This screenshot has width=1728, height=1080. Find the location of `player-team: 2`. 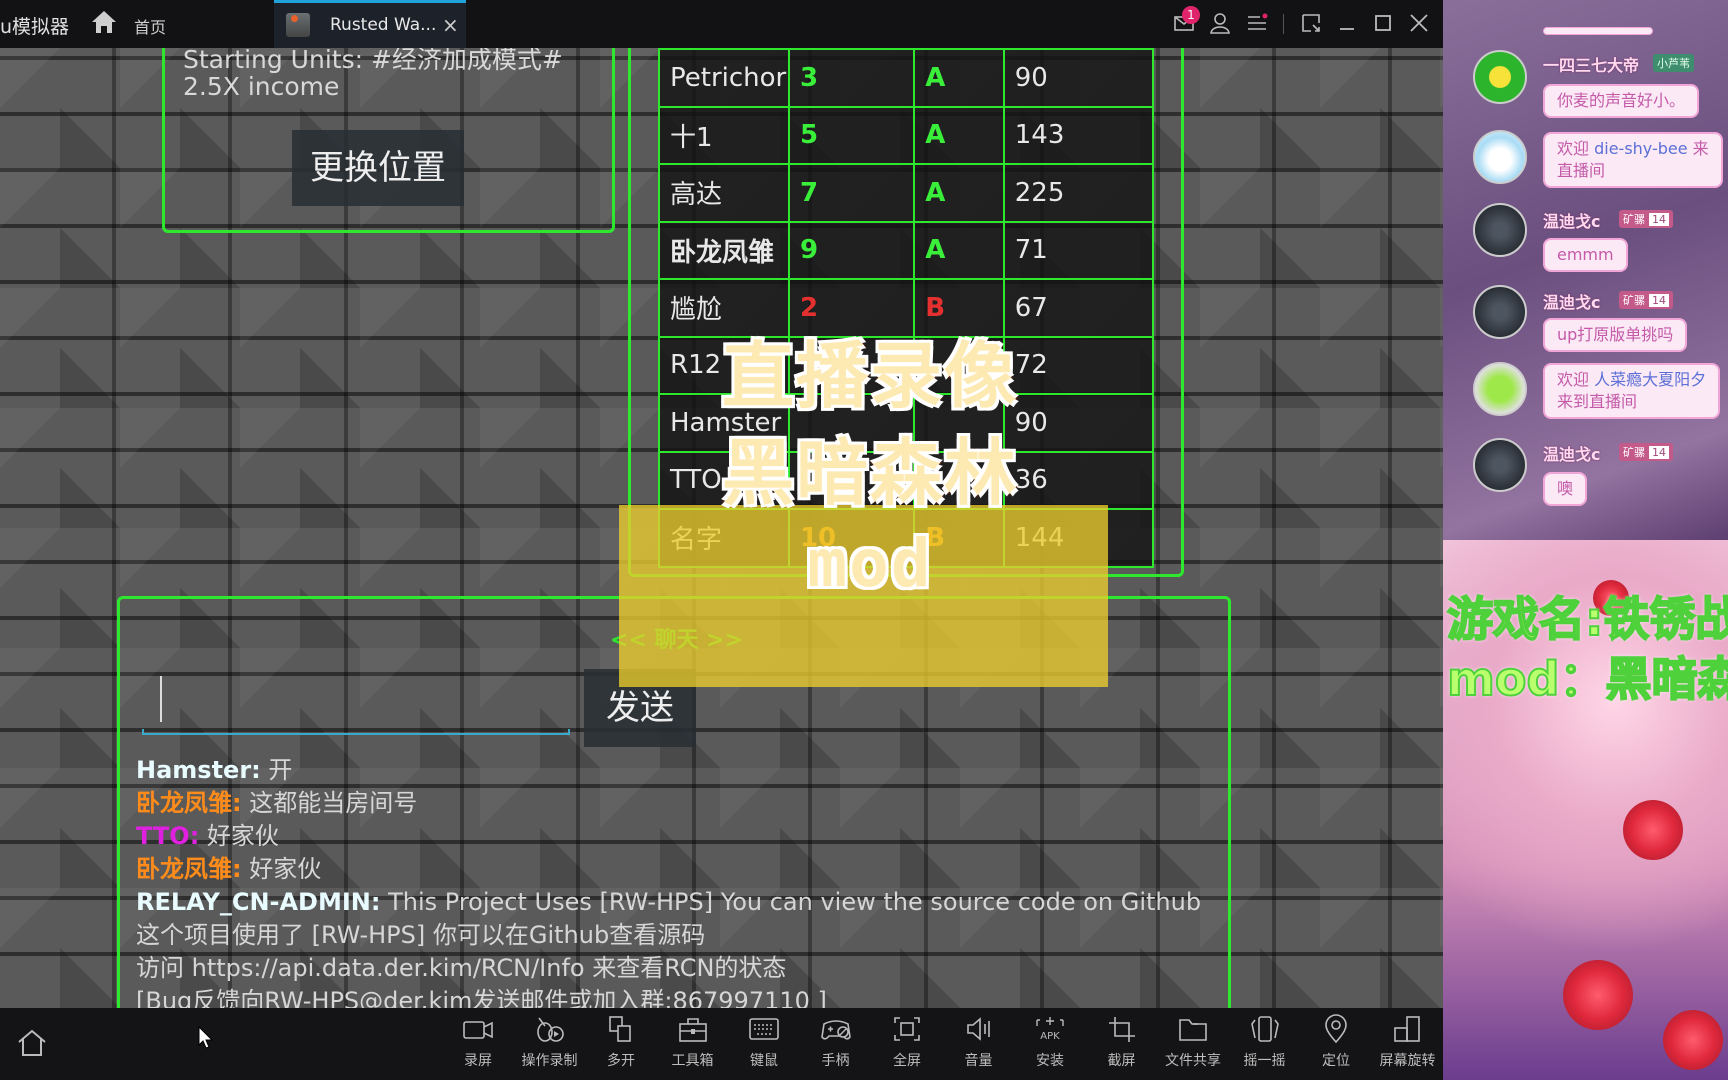

player-team: 2 is located at coordinates (851, 308).